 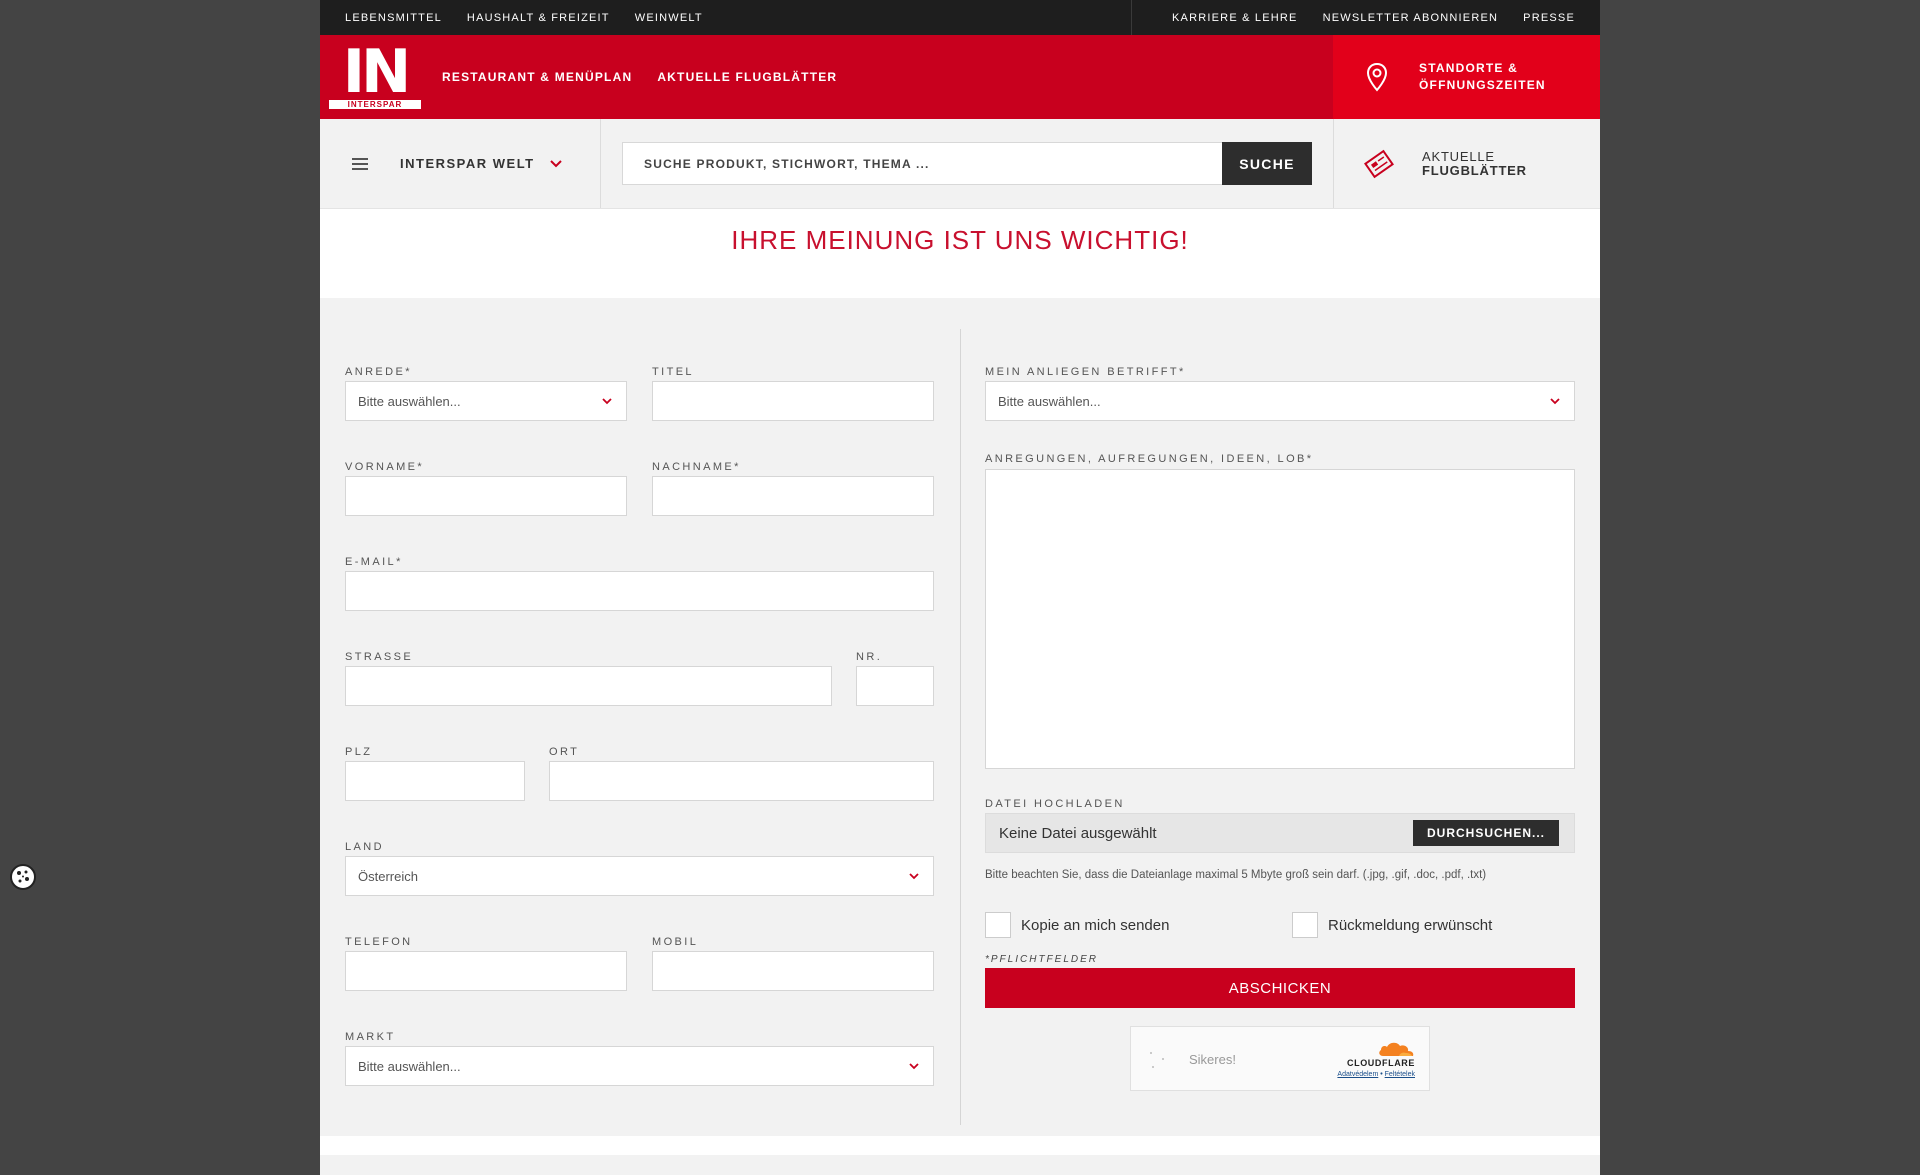 I want to click on spinner-icon, so click(x=1157, y=1060).